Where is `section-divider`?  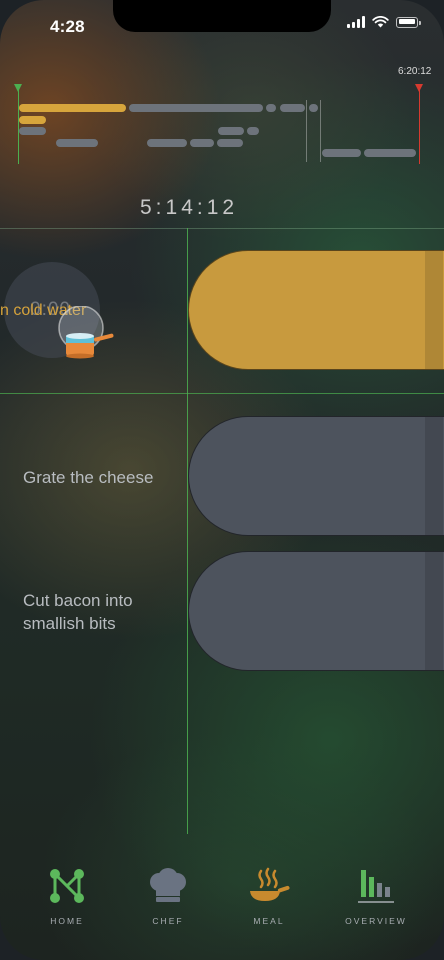 section-divider is located at coordinates (222, 228).